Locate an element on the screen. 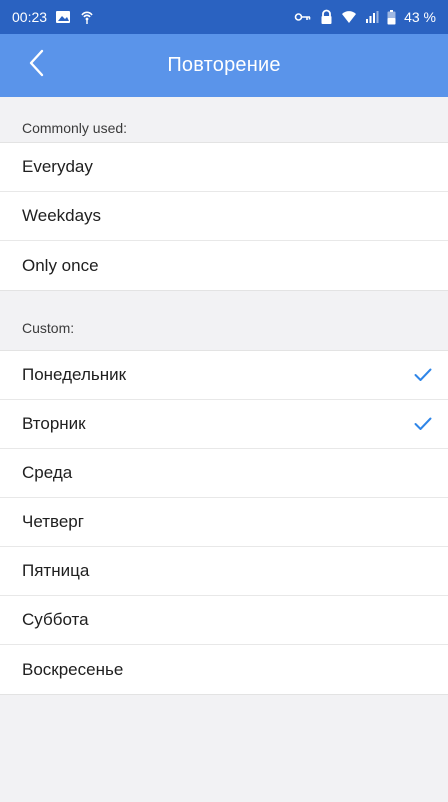 This screenshot has height=802, width=448. status-bar-left: 00:23 is located at coordinates (53, 17).